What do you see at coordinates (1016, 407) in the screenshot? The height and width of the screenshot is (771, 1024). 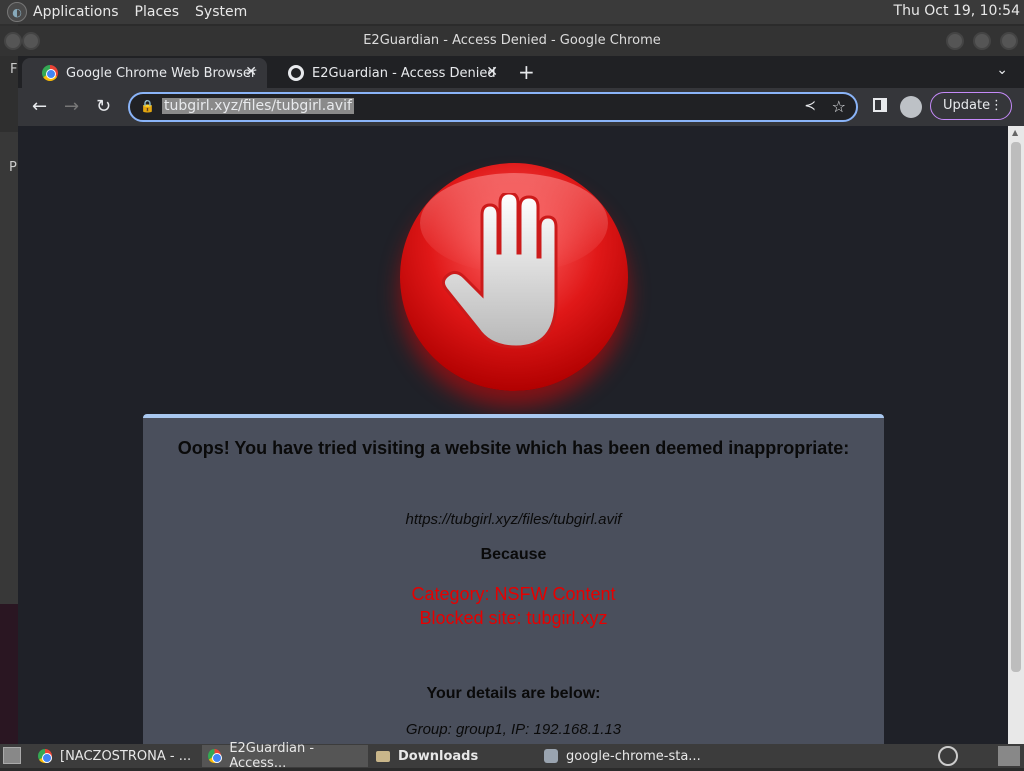 I see `scrollbar-thumb` at bounding box center [1016, 407].